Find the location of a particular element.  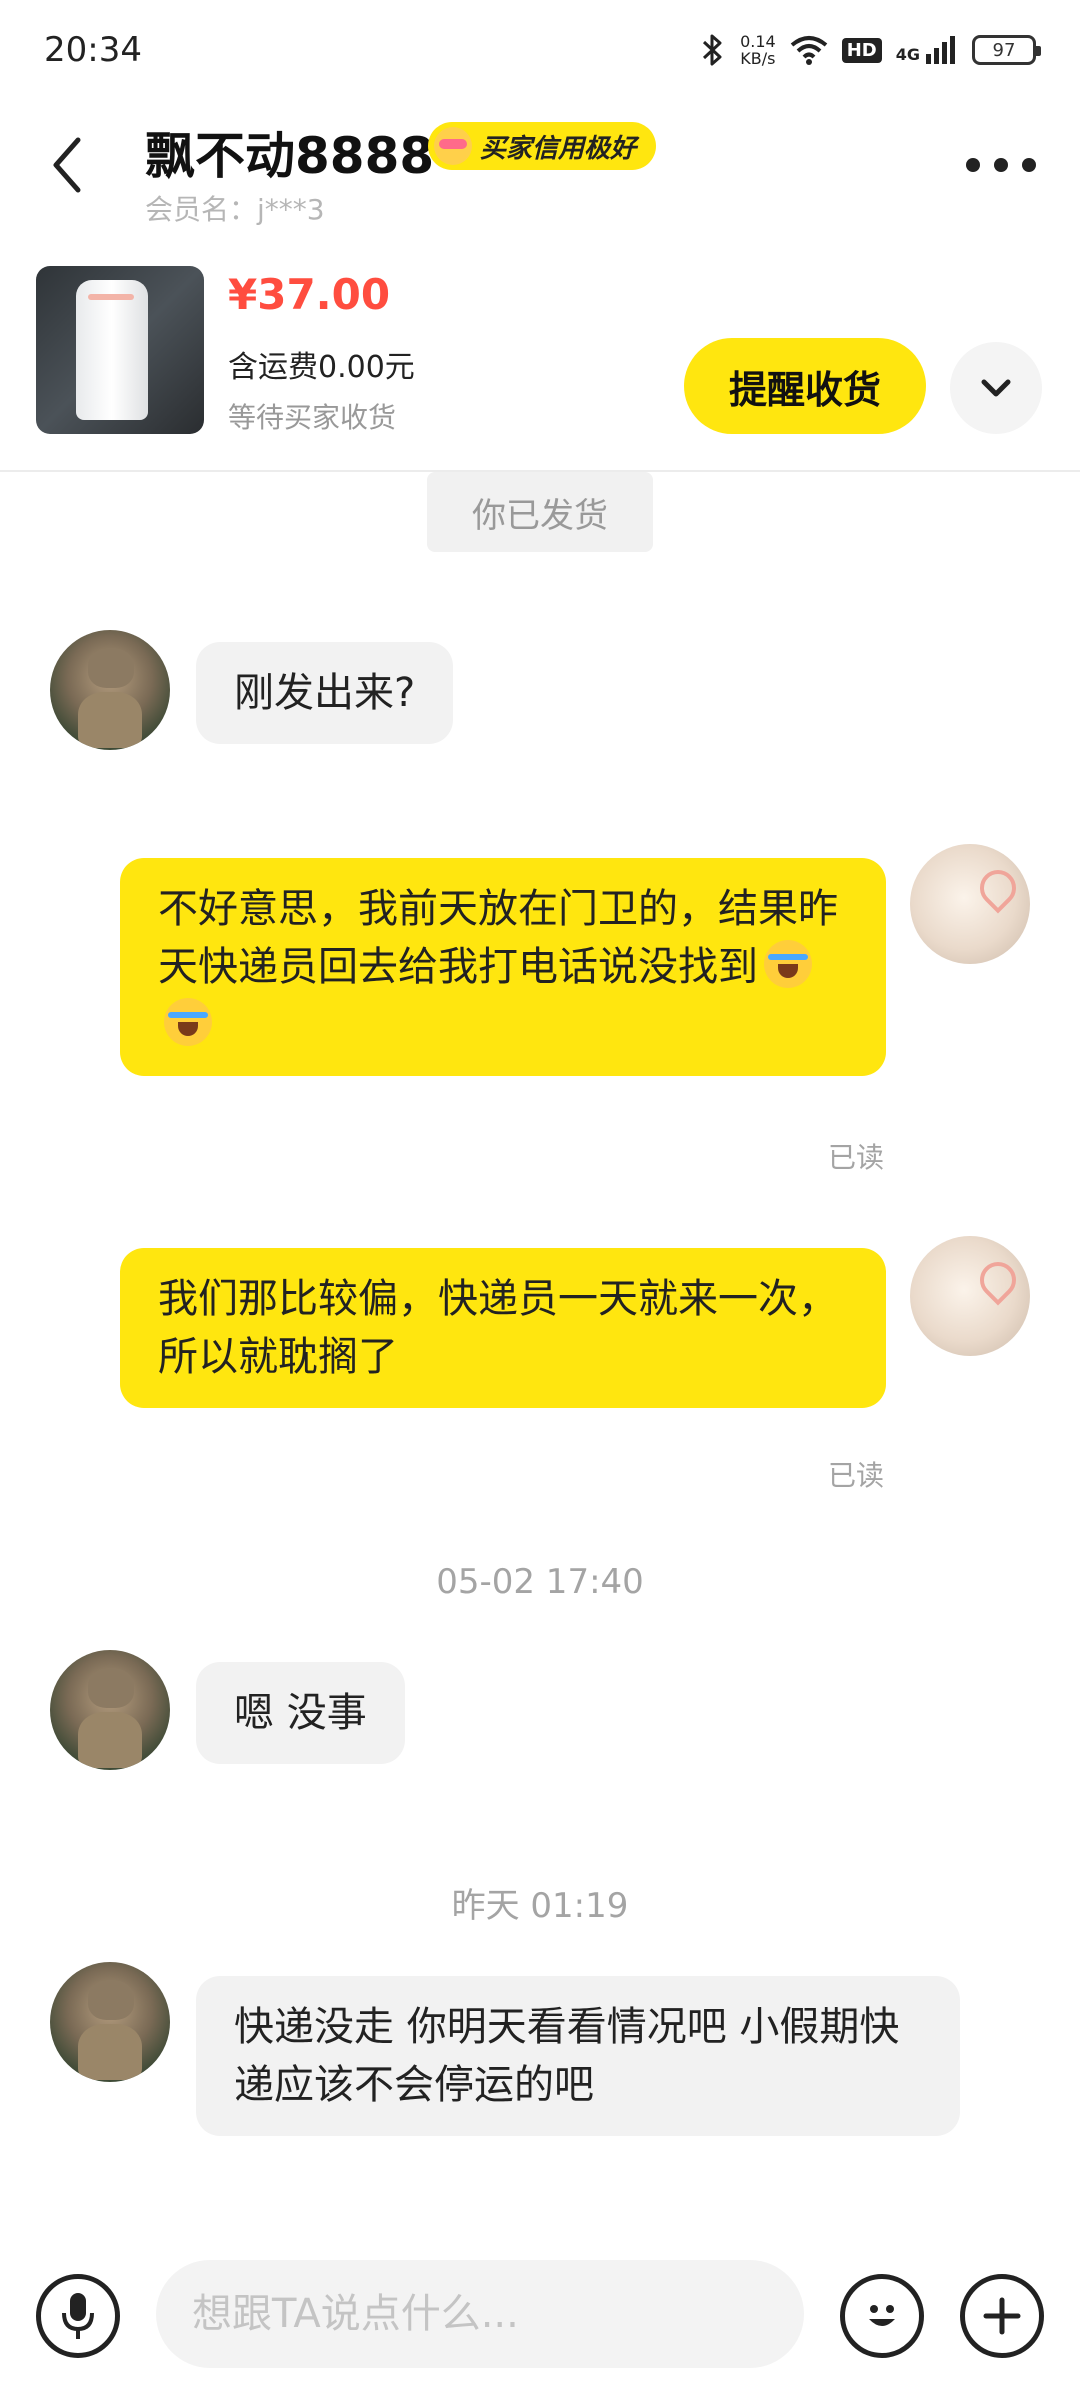

remind-receipt-button: 提醒收货 is located at coordinates (805, 386).